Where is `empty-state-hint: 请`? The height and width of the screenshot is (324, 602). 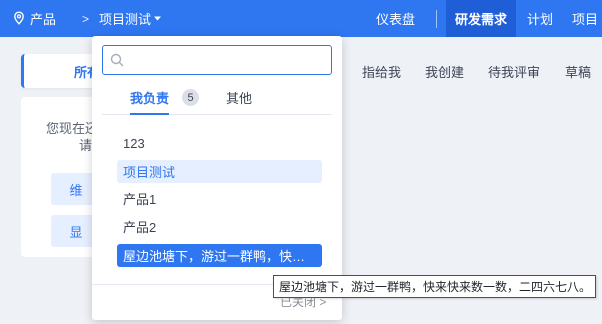 empty-state-hint: 请 is located at coordinates (86, 145).